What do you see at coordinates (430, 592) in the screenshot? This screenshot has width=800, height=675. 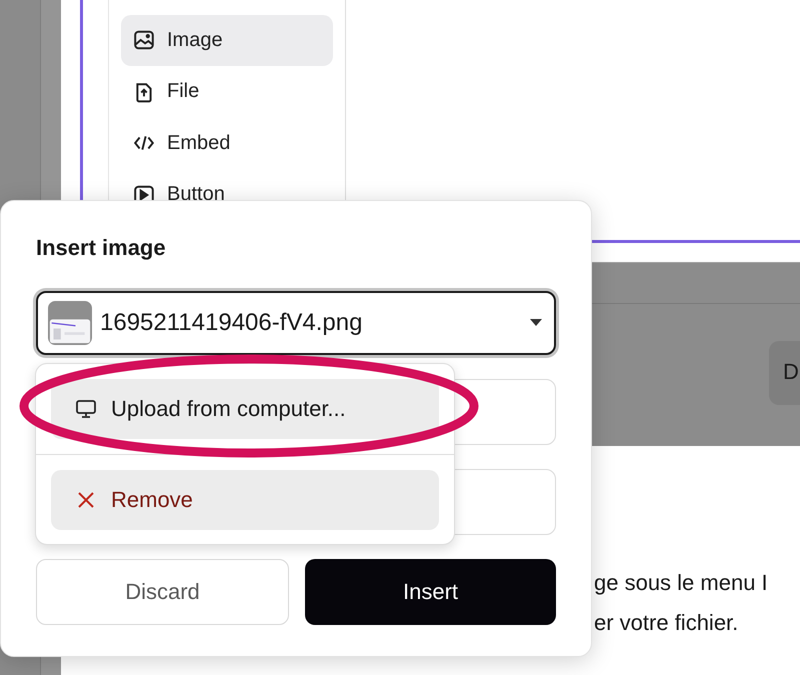 I see `insert-button: Insert` at bounding box center [430, 592].